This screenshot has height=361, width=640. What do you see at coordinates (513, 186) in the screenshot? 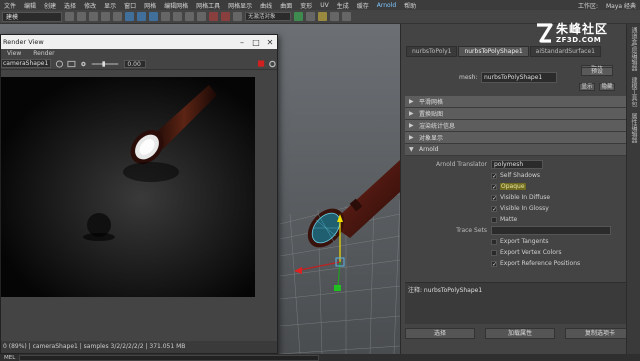
I see `checkbox-label: Opaque` at bounding box center [513, 186].